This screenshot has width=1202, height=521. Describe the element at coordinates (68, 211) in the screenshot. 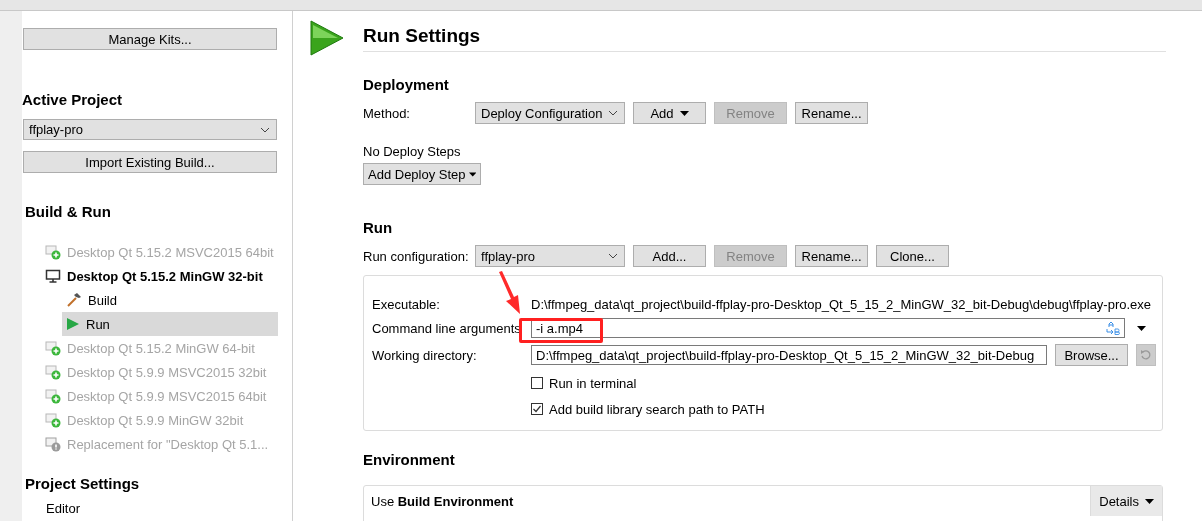

I see `section-heading: Build & Run` at that location.